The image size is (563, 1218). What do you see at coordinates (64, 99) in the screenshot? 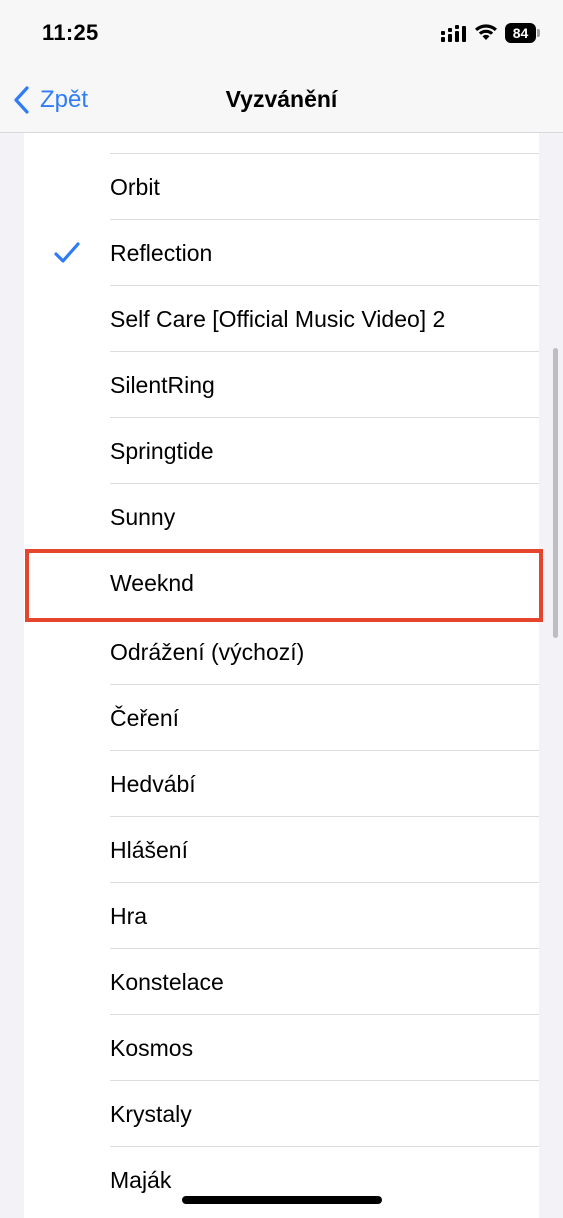
I see `back-label: Zpět` at bounding box center [64, 99].